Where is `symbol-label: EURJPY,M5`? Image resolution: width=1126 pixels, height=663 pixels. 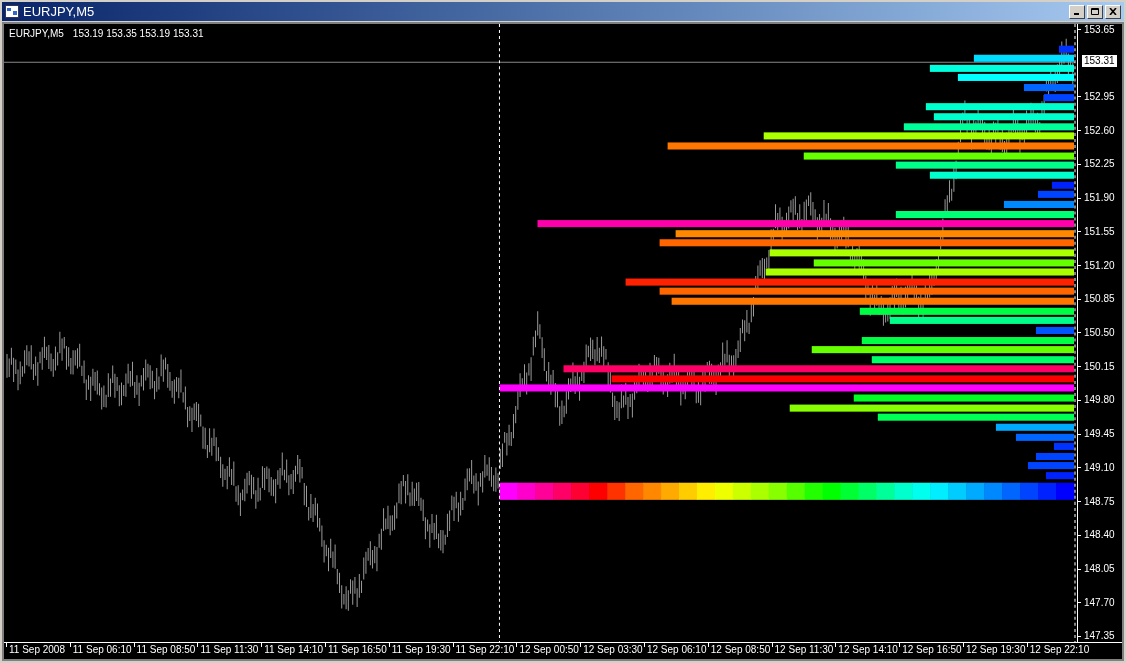
symbol-label: EURJPY,M5 is located at coordinates (36, 34).